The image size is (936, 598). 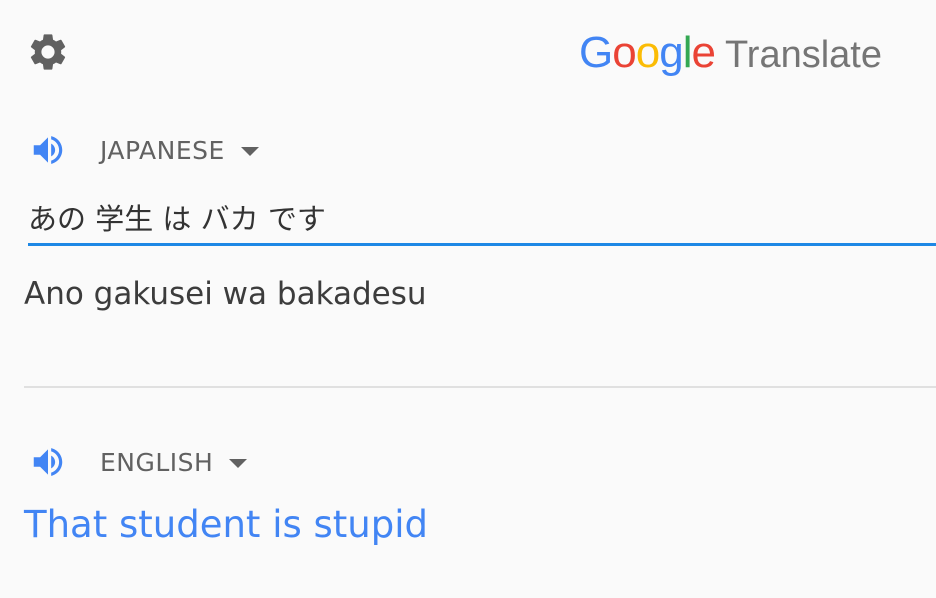 What do you see at coordinates (226, 525) in the screenshot?
I see `translation-result: That student is stupid` at bounding box center [226, 525].